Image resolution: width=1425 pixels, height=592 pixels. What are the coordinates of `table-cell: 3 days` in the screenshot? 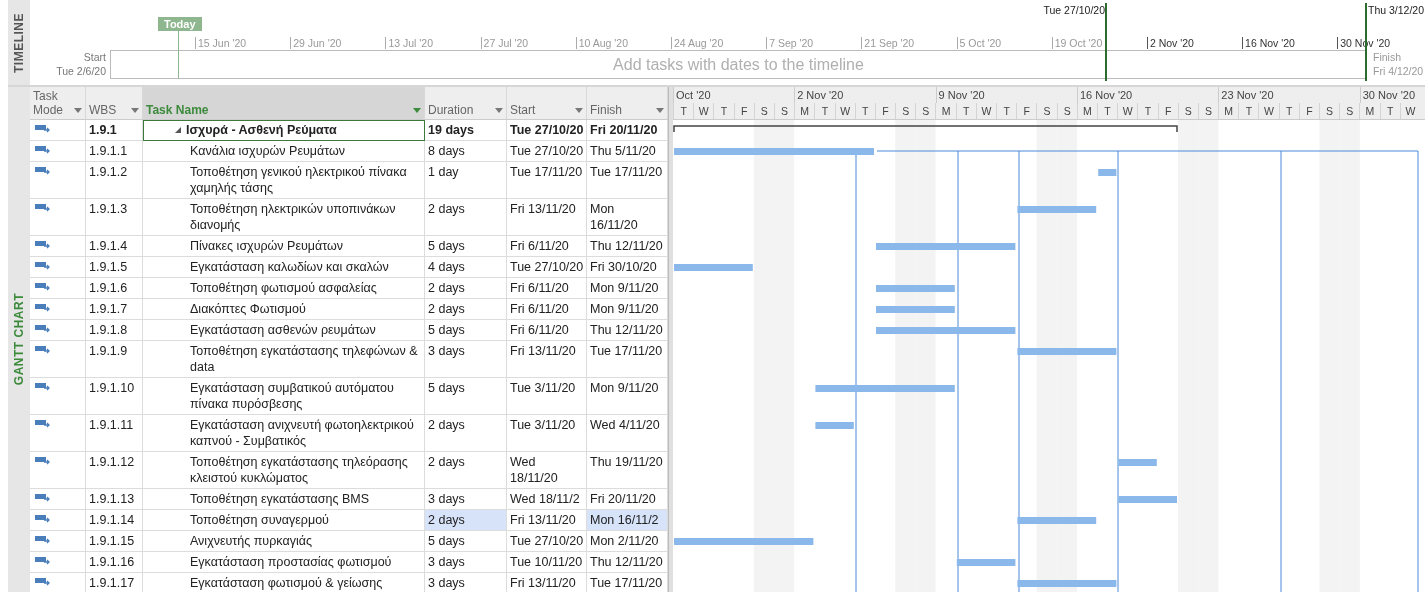 It's located at (466, 359).